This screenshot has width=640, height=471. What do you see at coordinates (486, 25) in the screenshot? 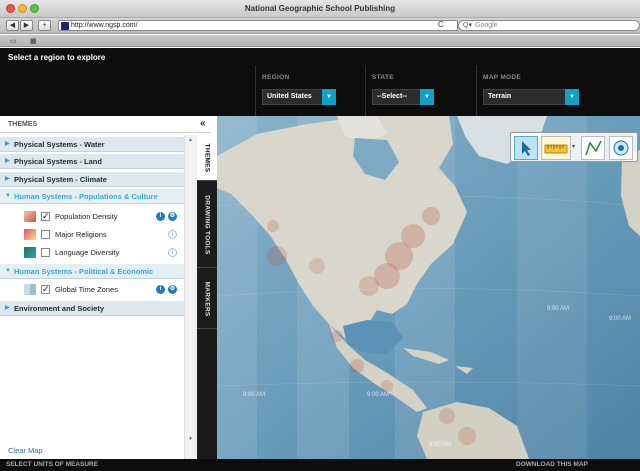
I see `search-placeholder: Google` at bounding box center [486, 25].